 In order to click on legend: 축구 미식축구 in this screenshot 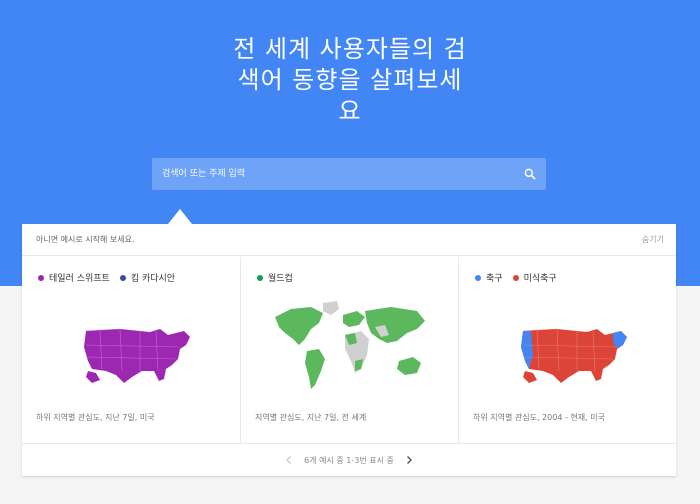, I will do `click(516, 277)`.